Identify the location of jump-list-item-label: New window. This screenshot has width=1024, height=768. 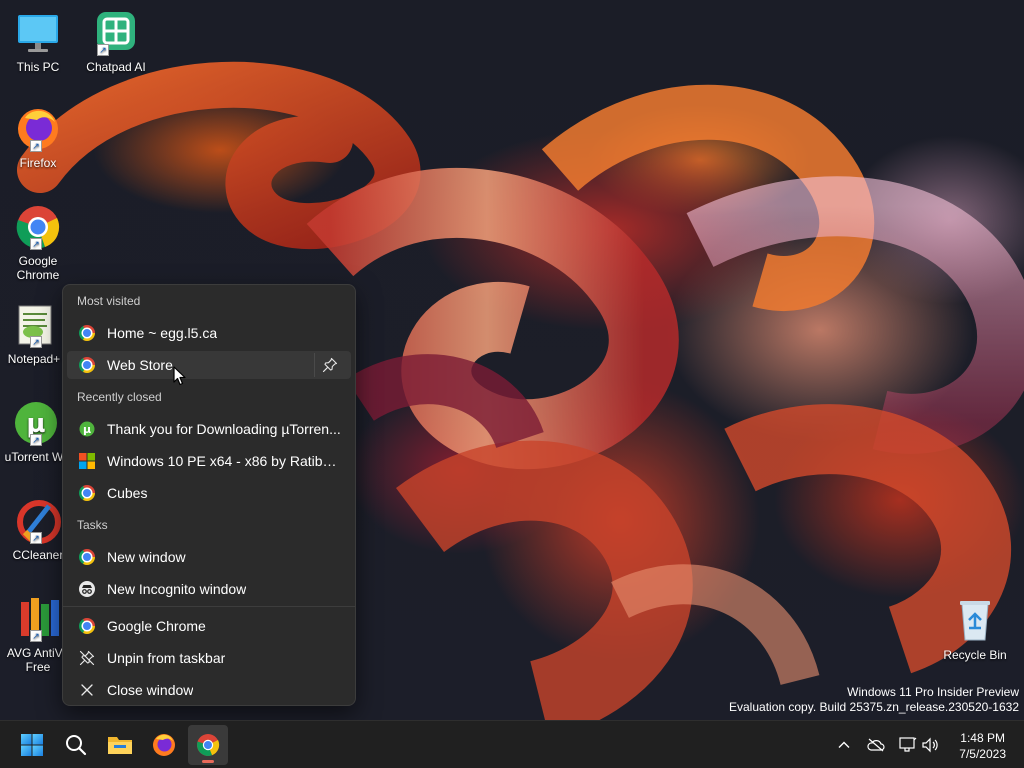
(146, 557).